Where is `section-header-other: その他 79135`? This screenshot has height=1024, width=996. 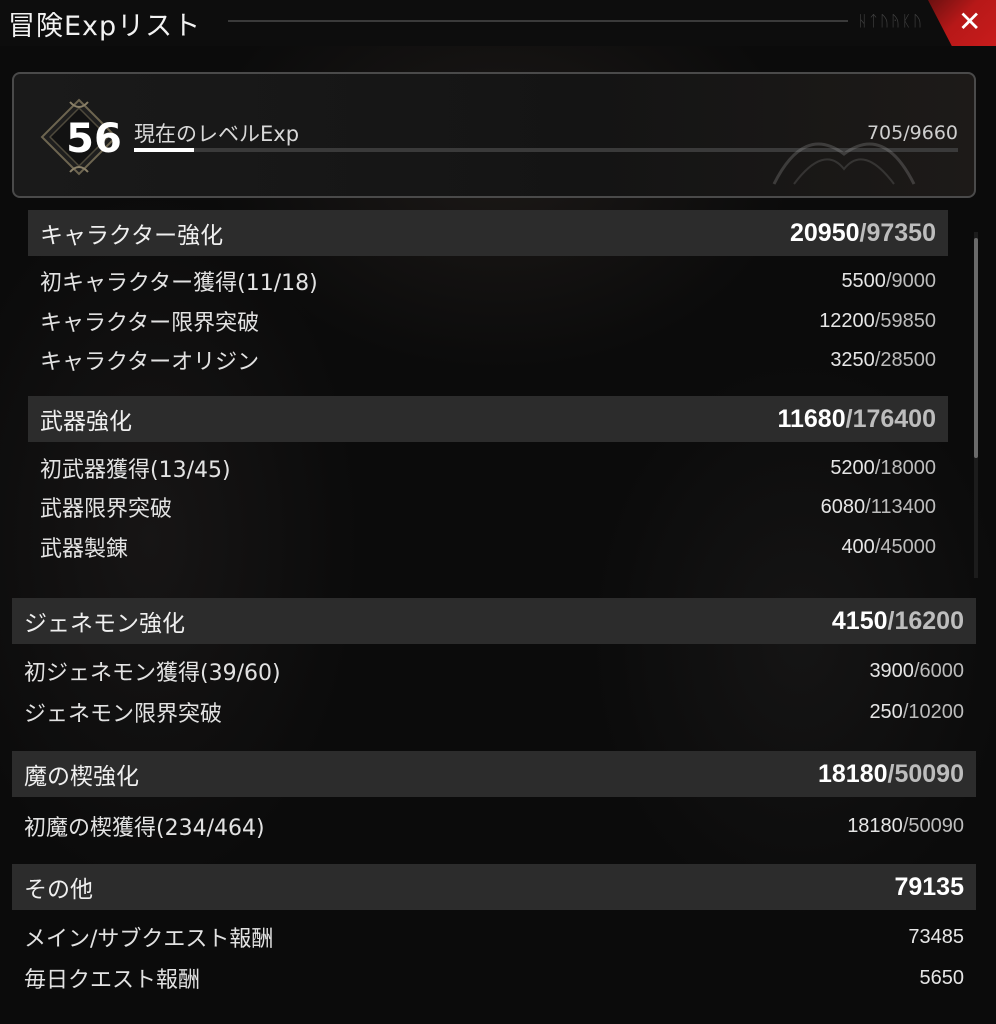 section-header-other: その他 79135 is located at coordinates (494, 887).